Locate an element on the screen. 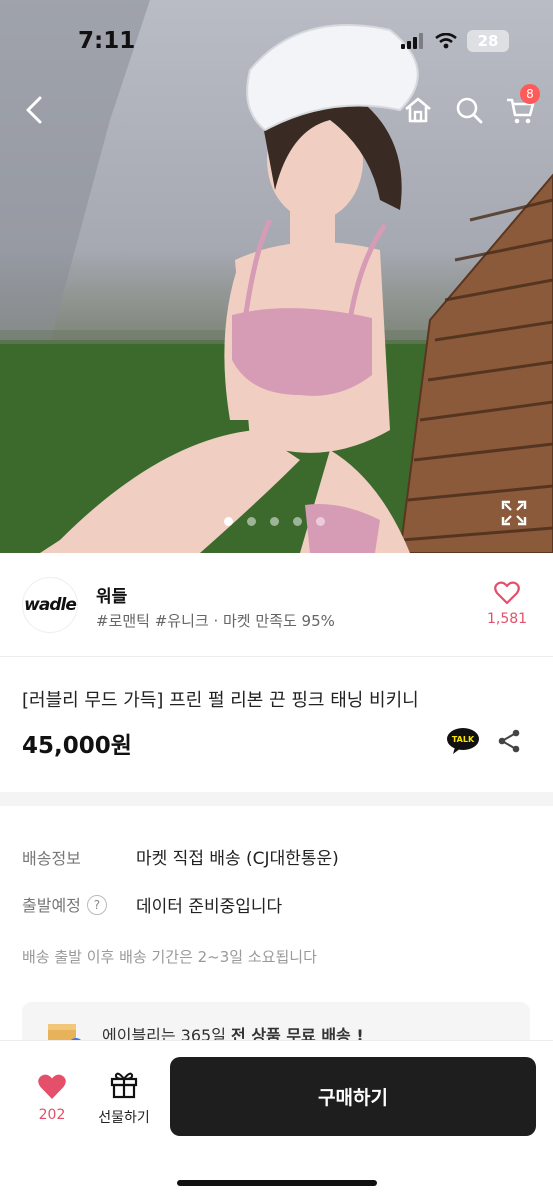 The image size is (553, 1200). seller-like-button: 1,581 is located at coordinates (507, 604).